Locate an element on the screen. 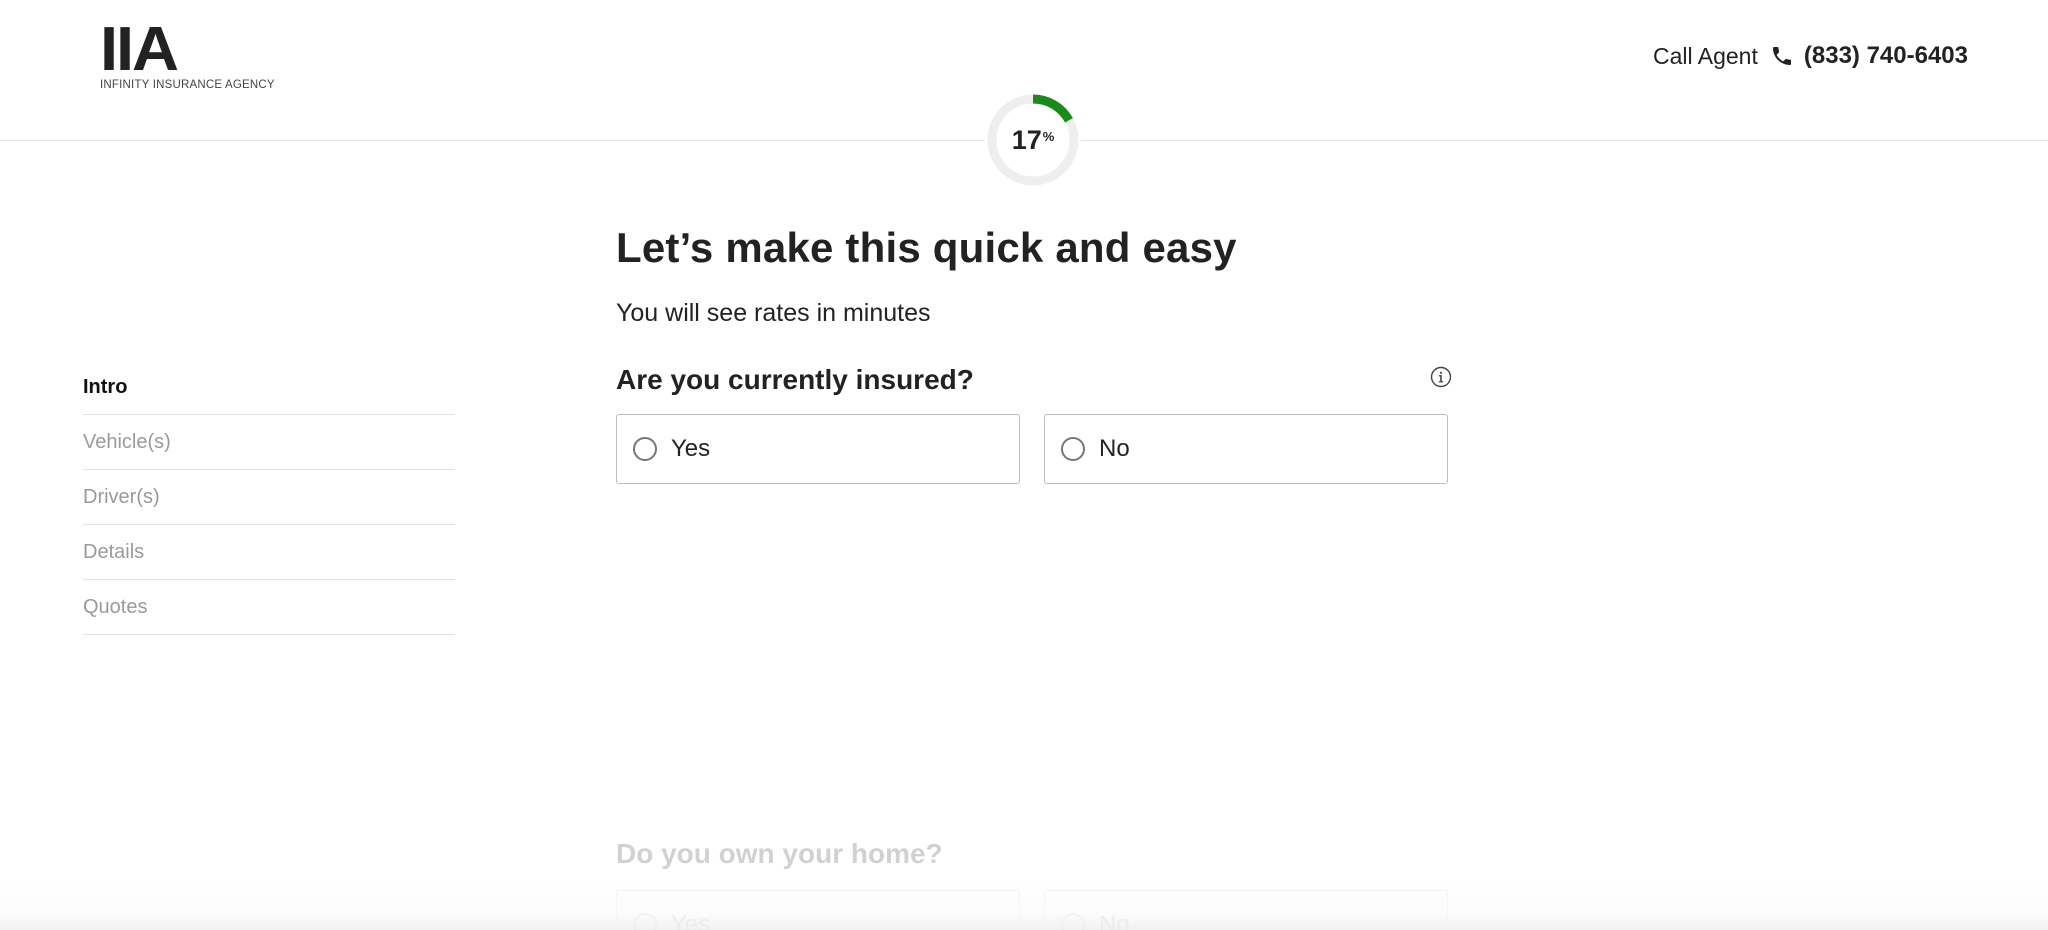 The image size is (2048, 930). step-label: Quotes is located at coordinates (115, 606).